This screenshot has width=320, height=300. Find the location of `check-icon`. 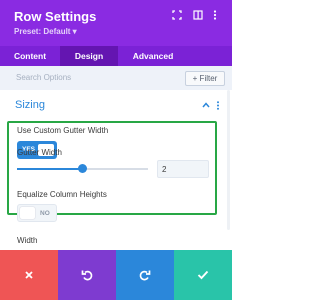

check-icon is located at coordinates (203, 275).